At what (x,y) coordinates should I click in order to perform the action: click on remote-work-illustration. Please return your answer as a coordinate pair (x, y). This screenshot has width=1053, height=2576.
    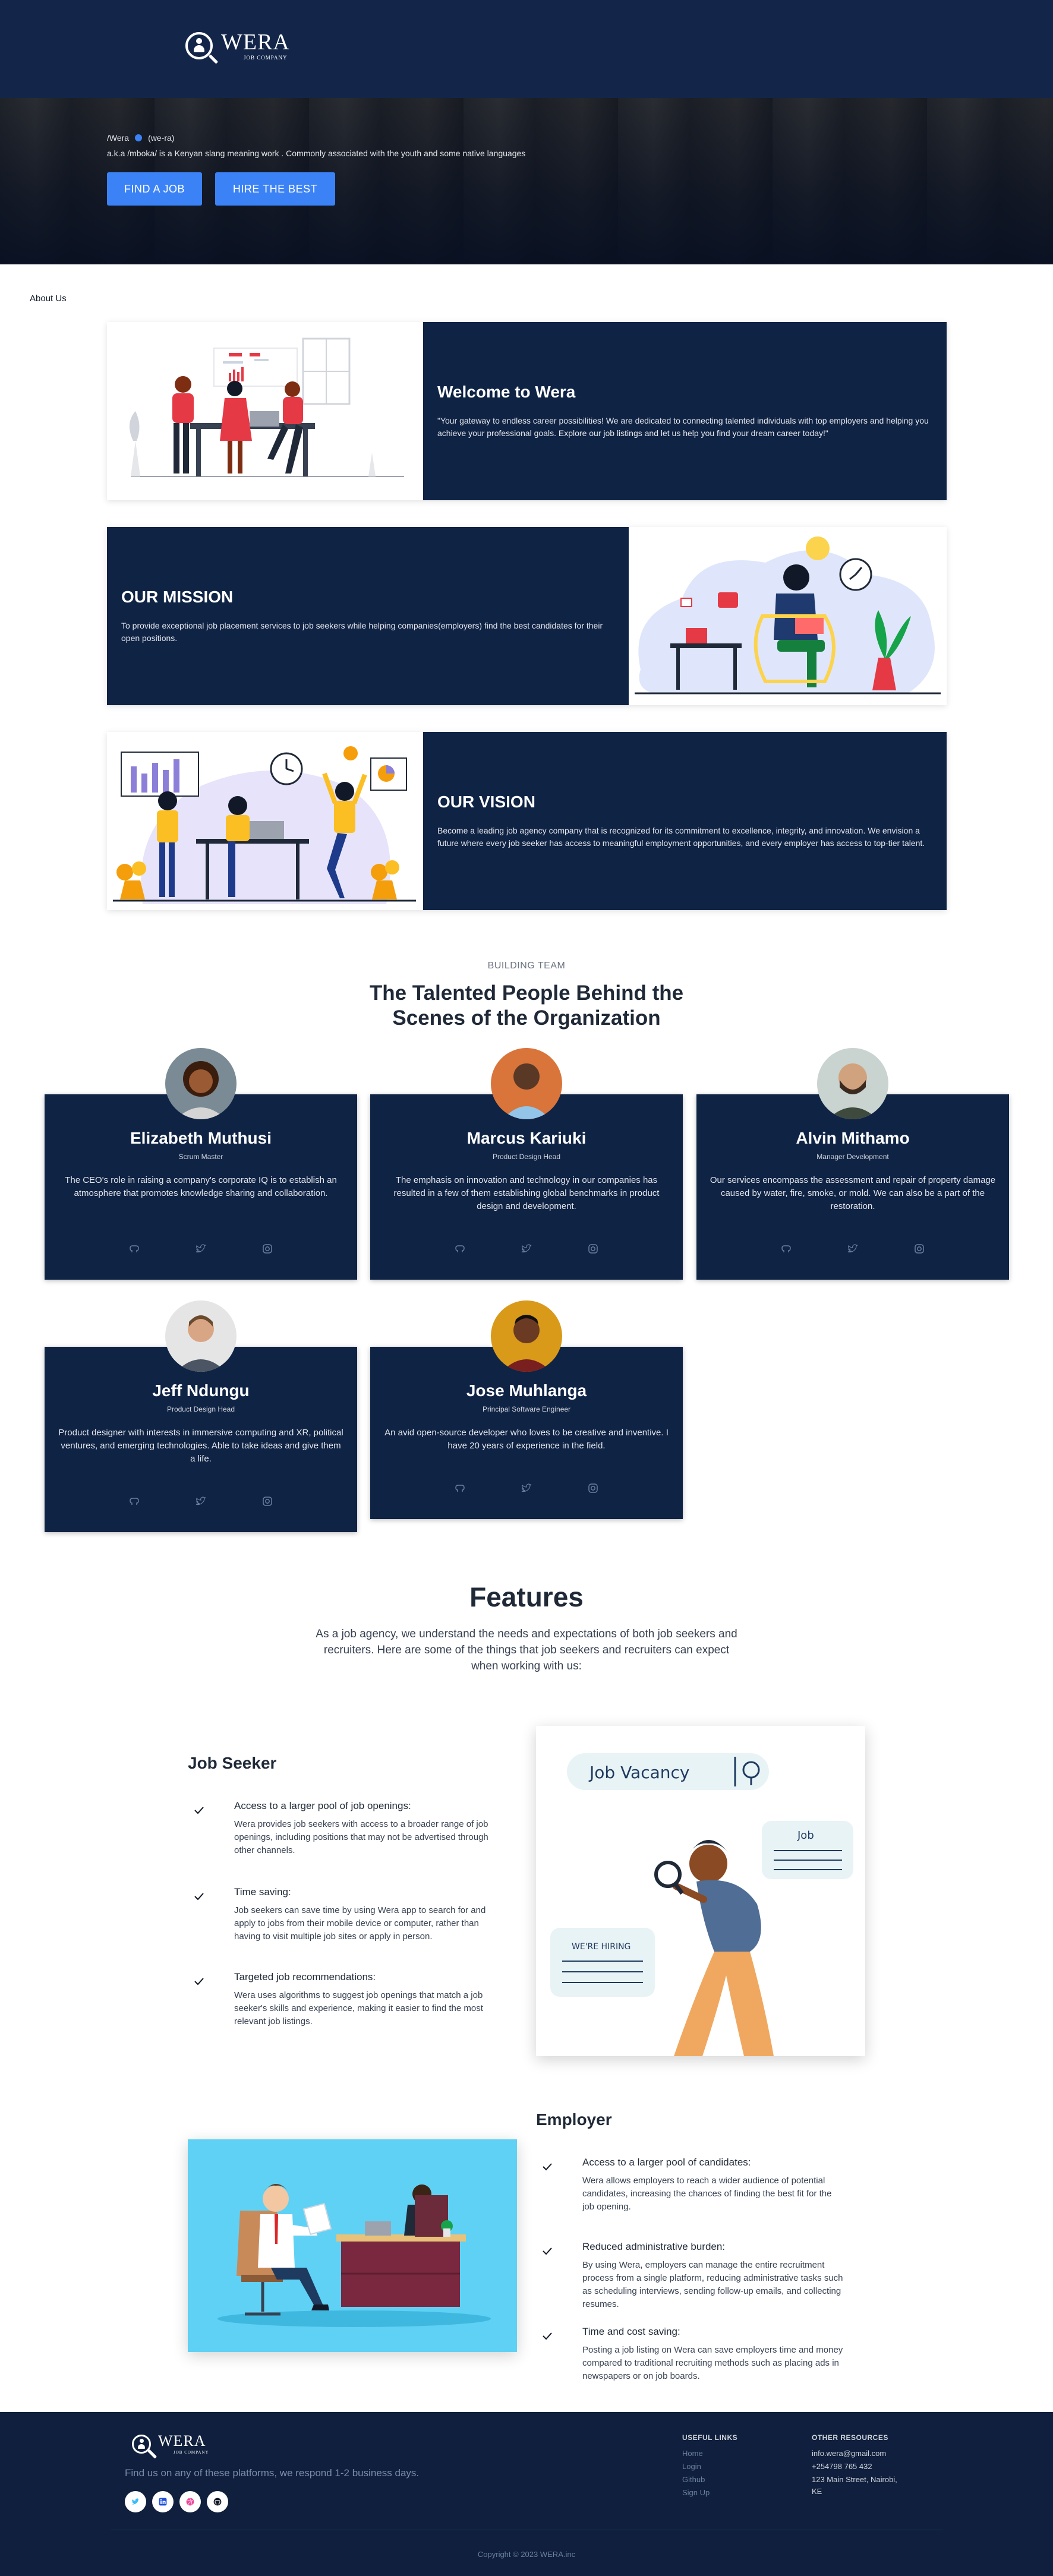
    Looking at the image, I should click on (788, 616).